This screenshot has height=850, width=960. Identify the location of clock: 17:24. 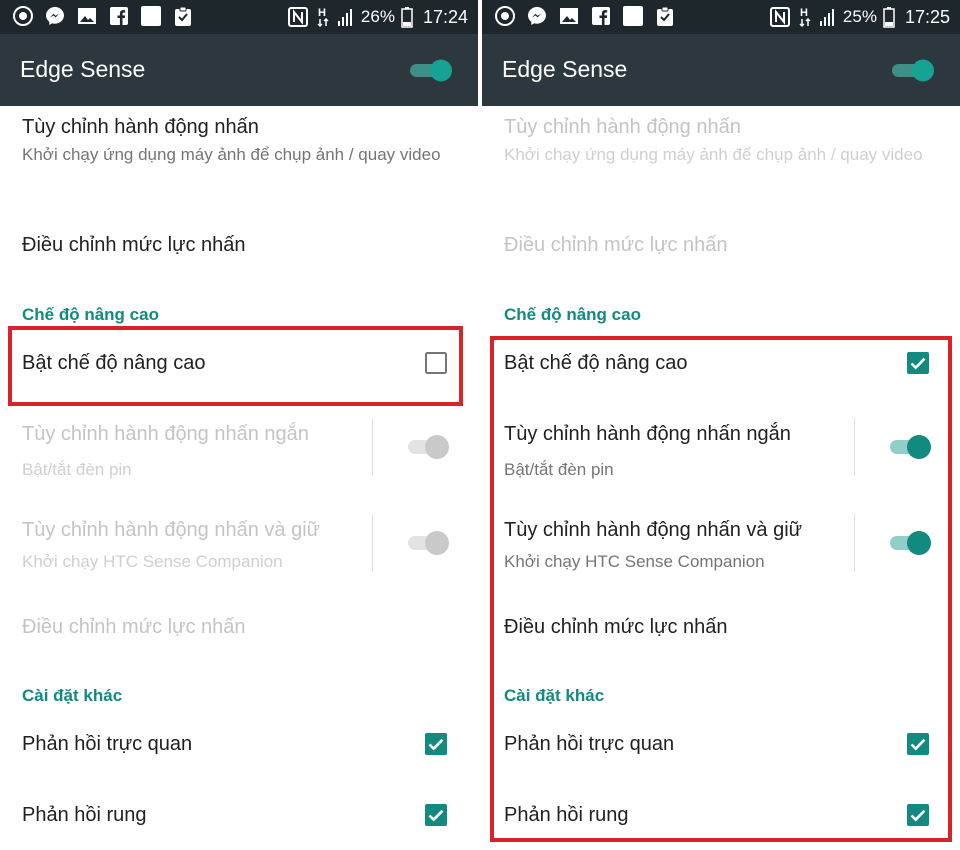
(445, 16).